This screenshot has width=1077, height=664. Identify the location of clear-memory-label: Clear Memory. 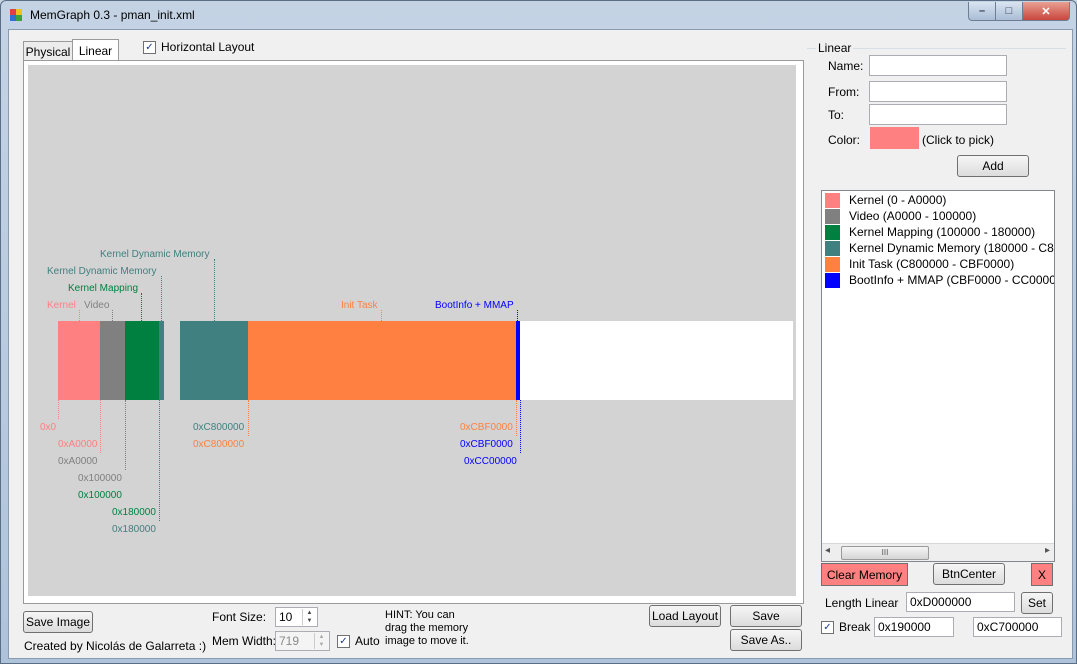
(864, 574).